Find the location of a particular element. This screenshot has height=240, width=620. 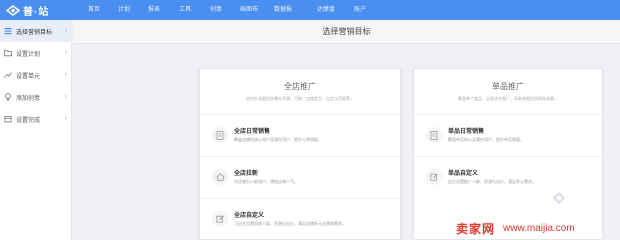

card-header: 全店推广 站内外海量优质曝光资源，可推广店铺首页、自定义页面等。 is located at coordinates (300, 92).